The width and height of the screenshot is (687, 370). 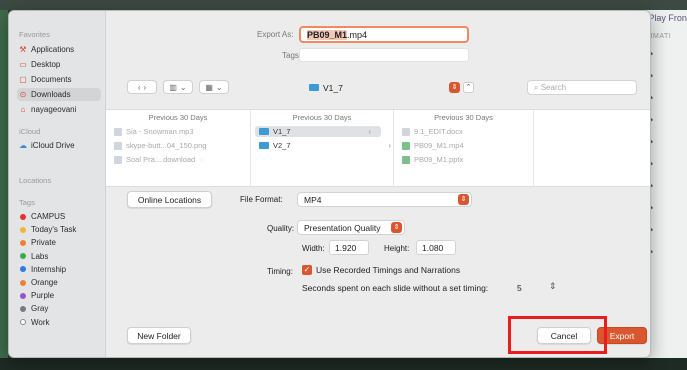 What do you see at coordinates (318, 131) in the screenshot?
I see `folder-item-v1-7: V1_7 ›` at bounding box center [318, 131].